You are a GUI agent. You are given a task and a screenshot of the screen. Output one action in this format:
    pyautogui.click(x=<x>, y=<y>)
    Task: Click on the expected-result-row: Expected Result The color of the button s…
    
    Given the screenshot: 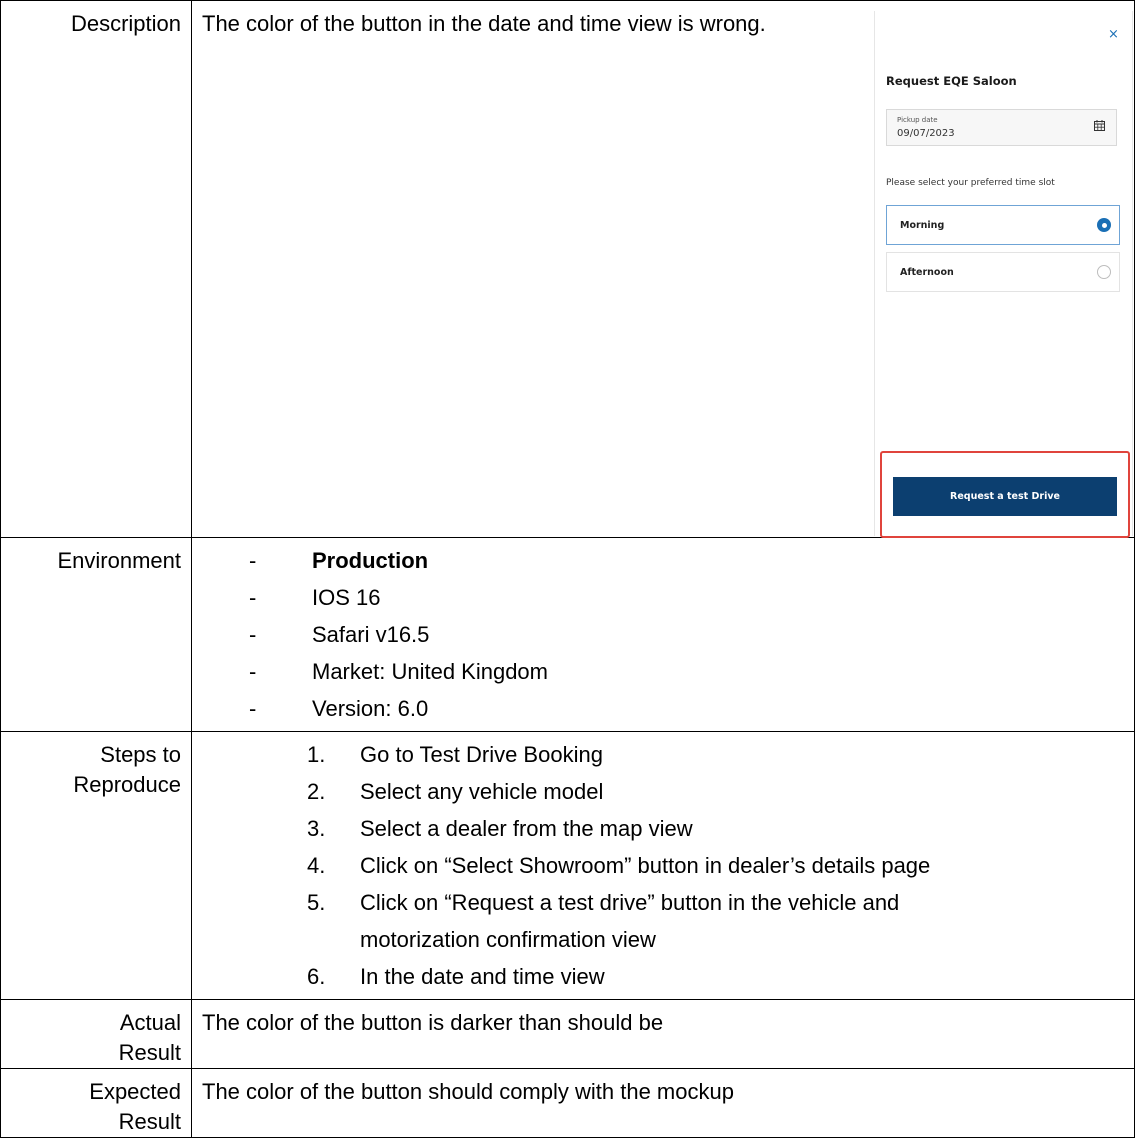 What is the action you would take?
    pyautogui.click(x=567, y=1103)
    